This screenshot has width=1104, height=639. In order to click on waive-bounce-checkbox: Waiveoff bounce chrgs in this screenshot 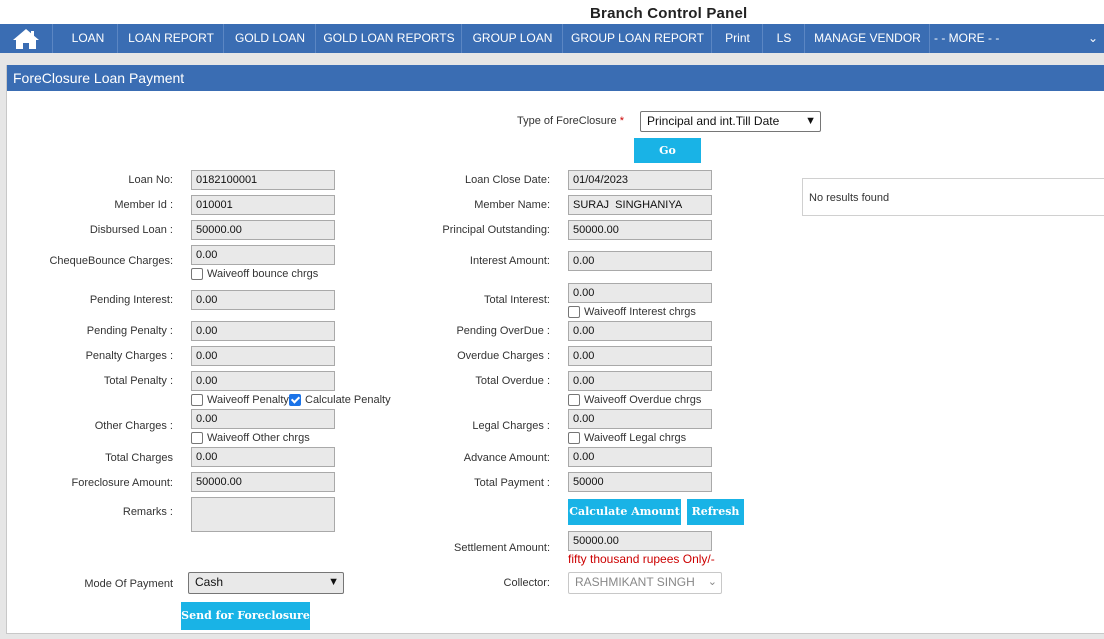, I will do `click(254, 274)`.